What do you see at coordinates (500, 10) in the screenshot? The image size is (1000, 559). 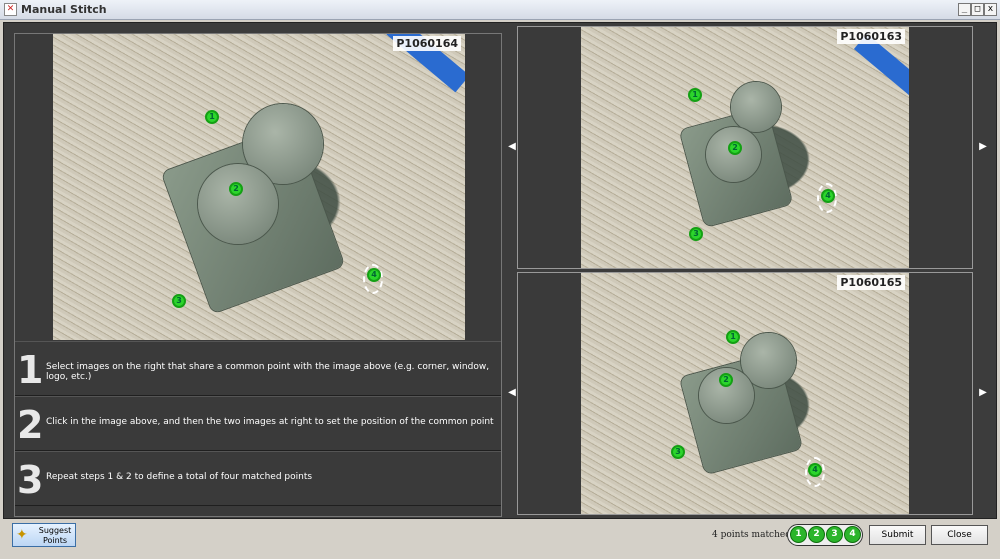 I see `title-bar: ✕ Manual Stitch _ □ x` at bounding box center [500, 10].